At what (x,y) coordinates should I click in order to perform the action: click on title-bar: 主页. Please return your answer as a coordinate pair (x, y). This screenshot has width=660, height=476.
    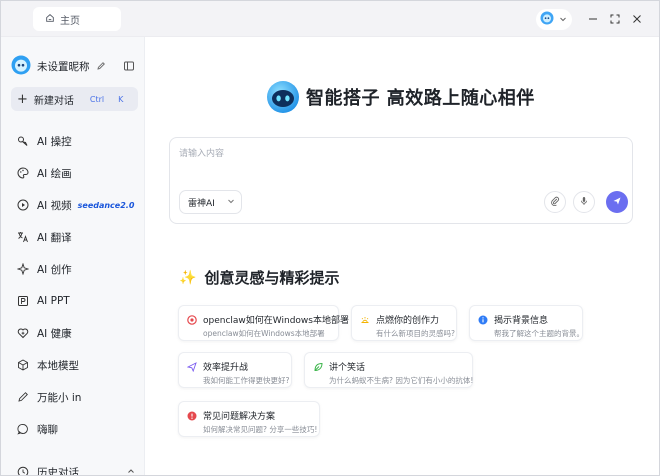
    Looking at the image, I should click on (330, 19).